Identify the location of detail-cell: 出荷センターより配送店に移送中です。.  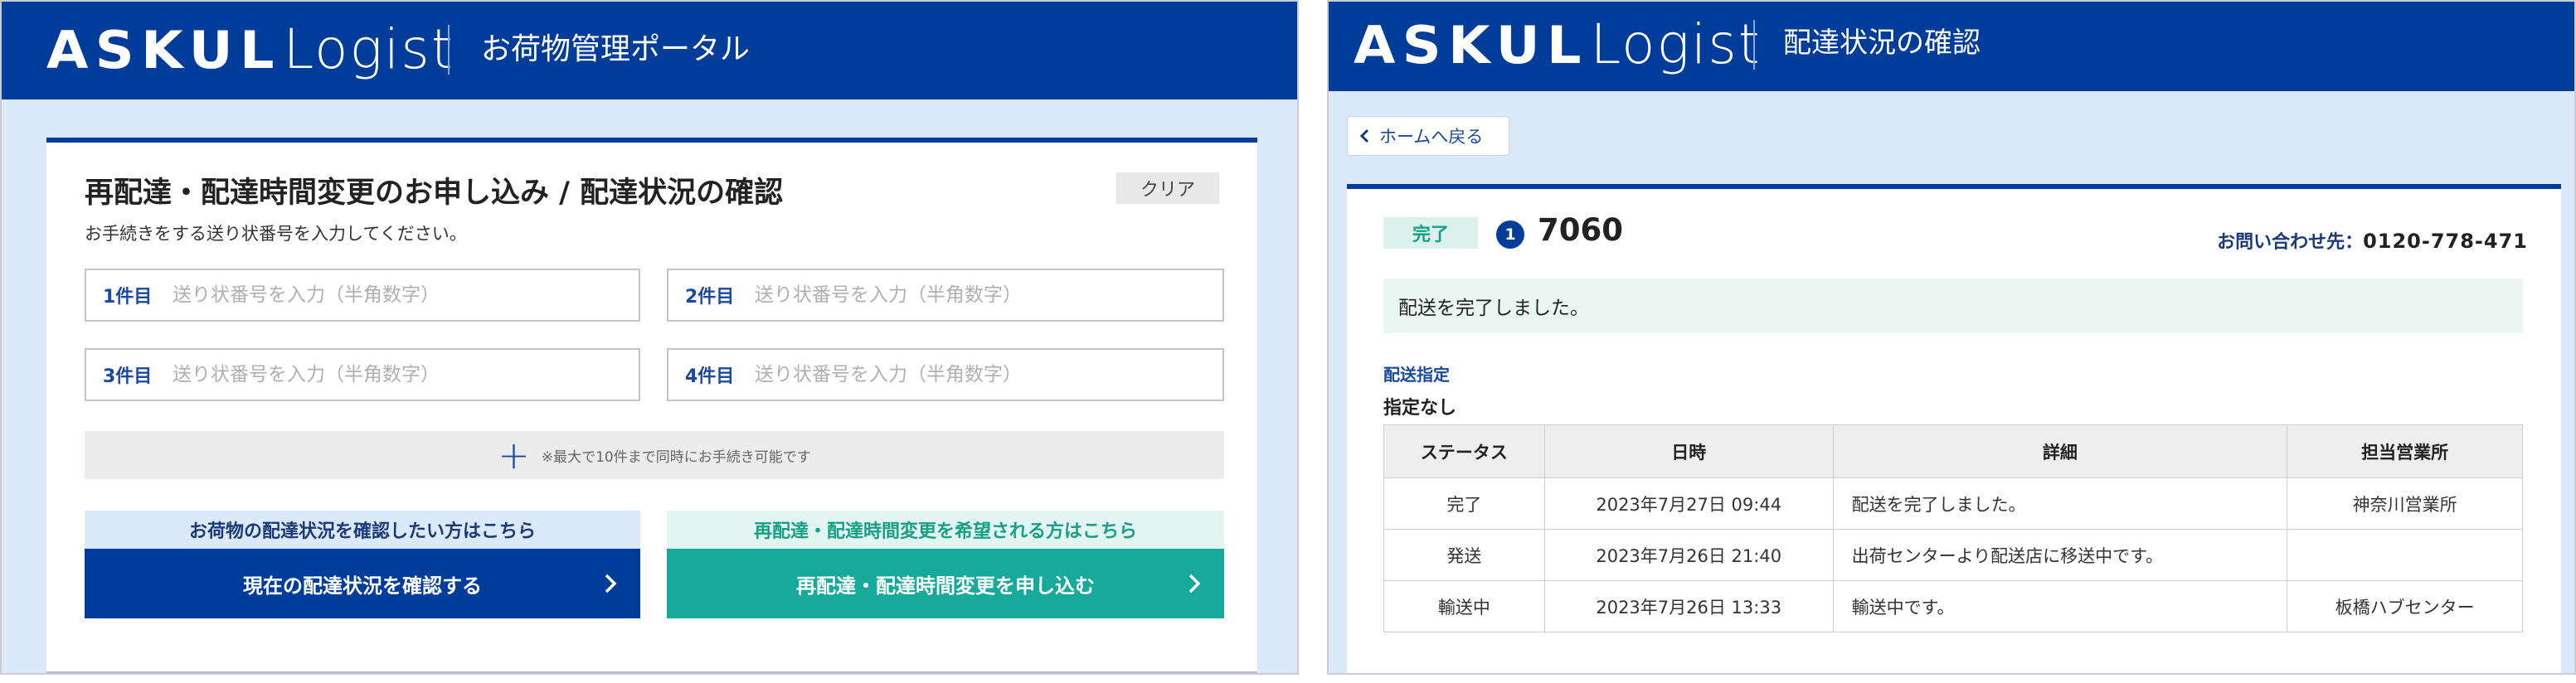
(2060, 555).